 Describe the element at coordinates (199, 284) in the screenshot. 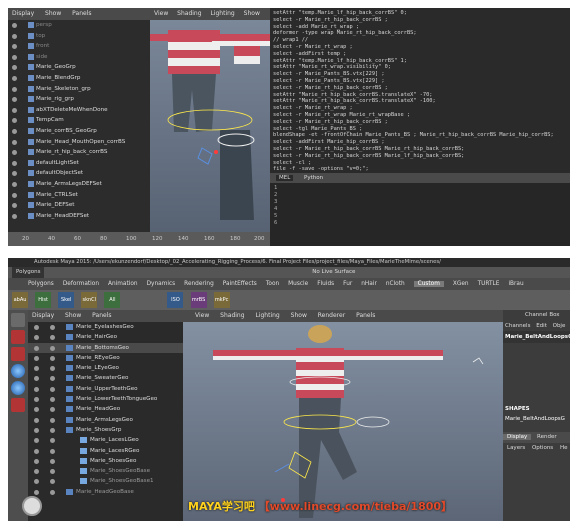

I see `shelf-tab: Rendering` at that location.